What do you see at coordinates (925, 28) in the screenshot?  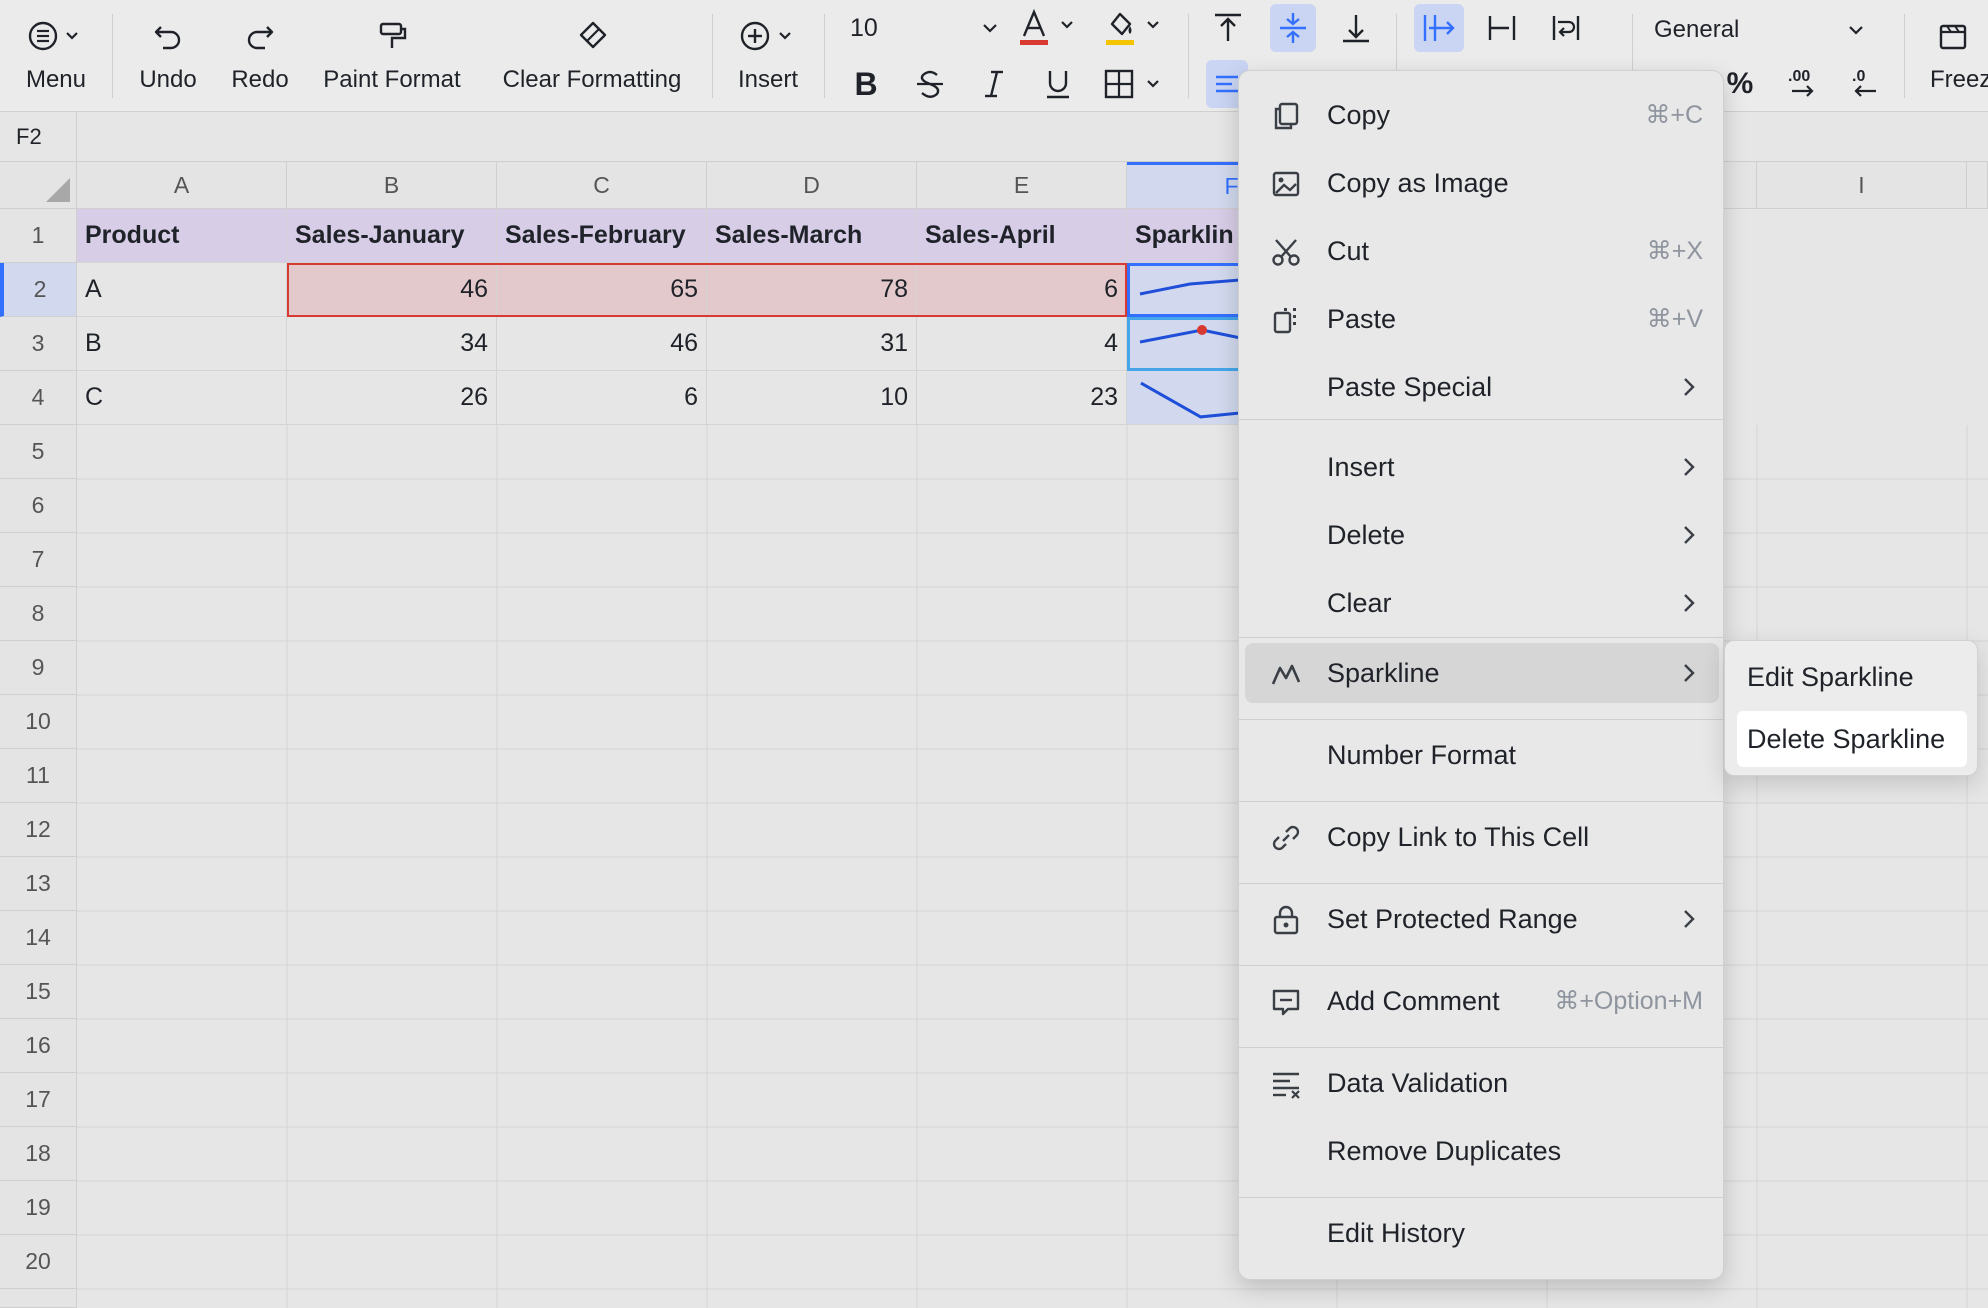 I see `font-size-select: 10` at bounding box center [925, 28].